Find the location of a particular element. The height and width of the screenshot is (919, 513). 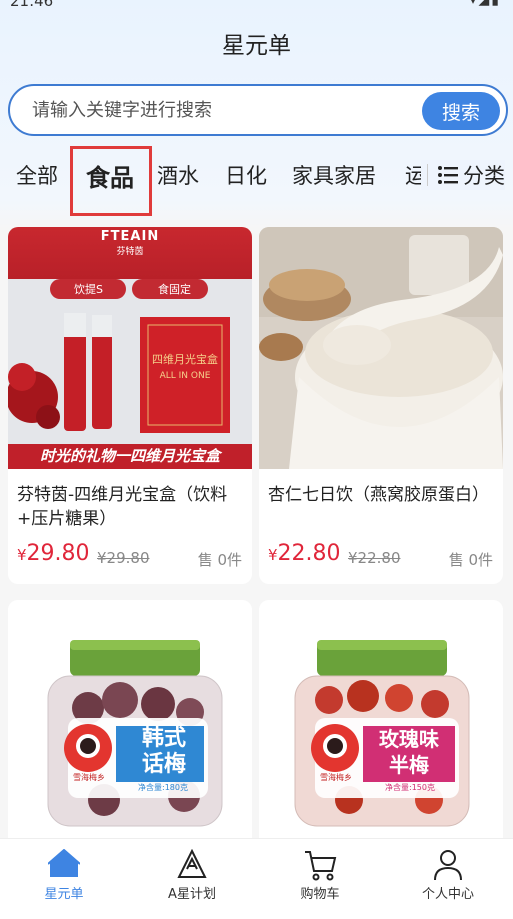

tab-a-star-plan: A星计划 is located at coordinates (192, 879).